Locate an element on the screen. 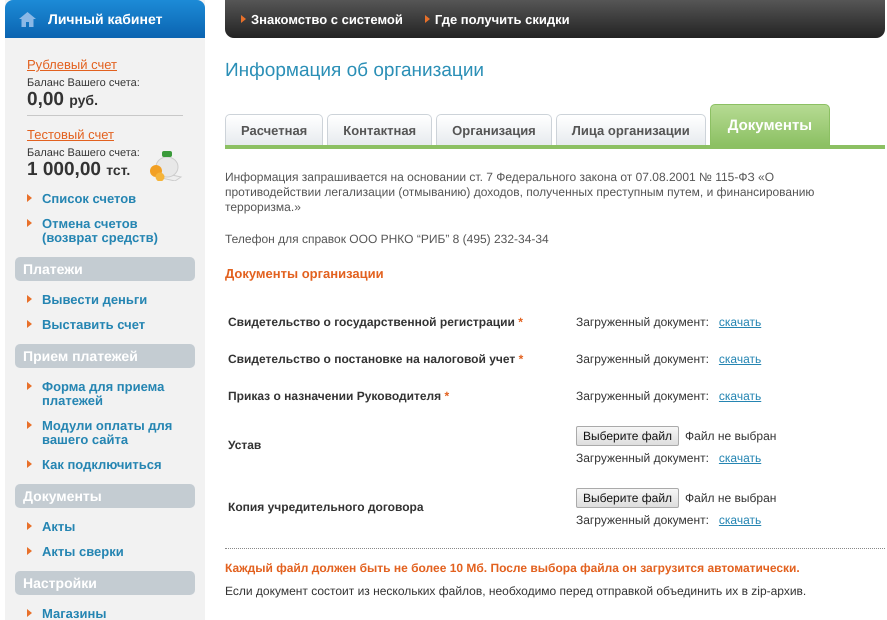 The width and height of the screenshot is (887, 620). section-header: Настройки is located at coordinates (105, 583).